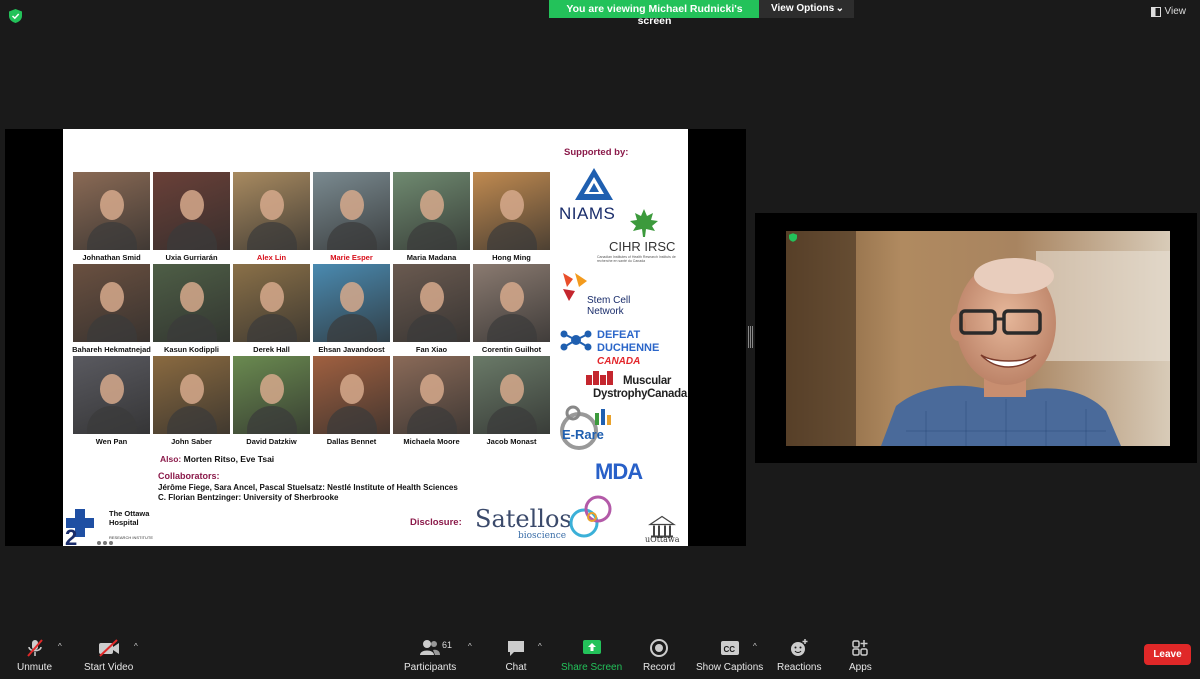  Describe the element at coordinates (109, 667) in the screenshot. I see `start-video-label: Start Video` at that location.